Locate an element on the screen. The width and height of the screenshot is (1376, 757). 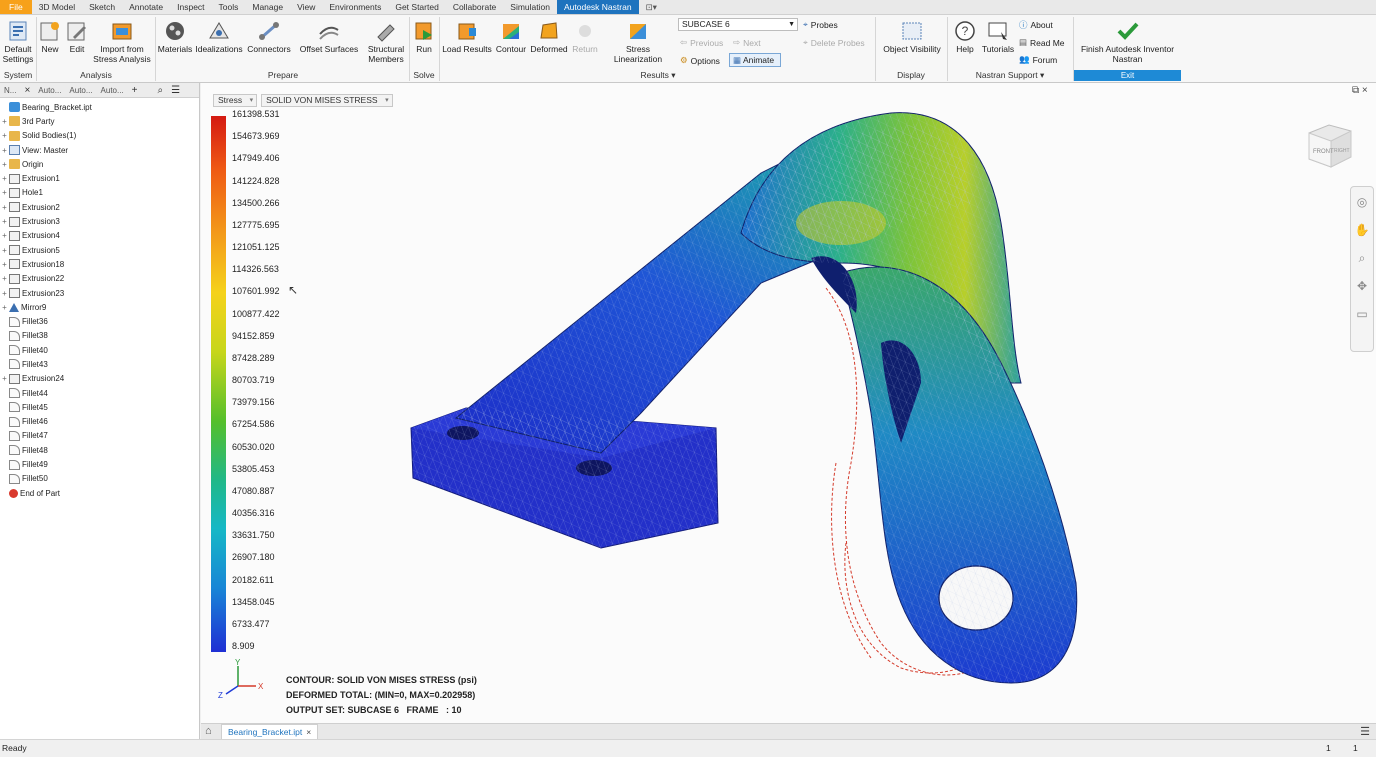
import-stress-analysis-button: Import from Stress Analysis is located at coordinates (122, 40).